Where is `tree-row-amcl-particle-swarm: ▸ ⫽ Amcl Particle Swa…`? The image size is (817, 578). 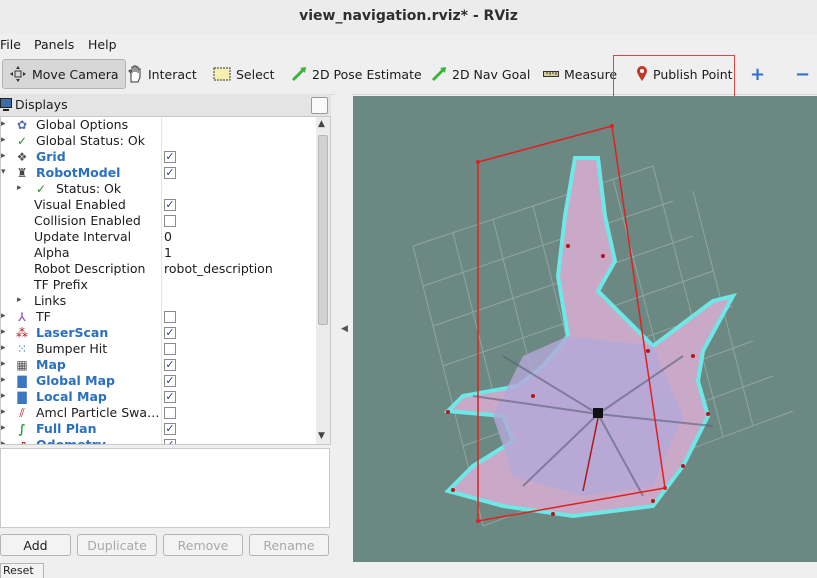
tree-row-amcl-particle-swarm: ▸ ⫽ Amcl Particle Swa… is located at coordinates (159, 413).